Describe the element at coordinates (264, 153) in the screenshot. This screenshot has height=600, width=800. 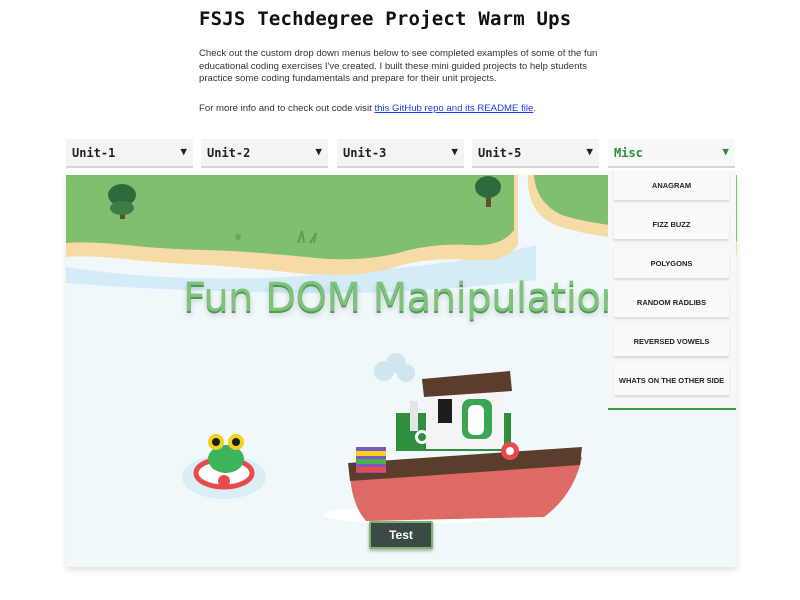
I see `dropdown-unit-2: Unit-2 ▼` at that location.